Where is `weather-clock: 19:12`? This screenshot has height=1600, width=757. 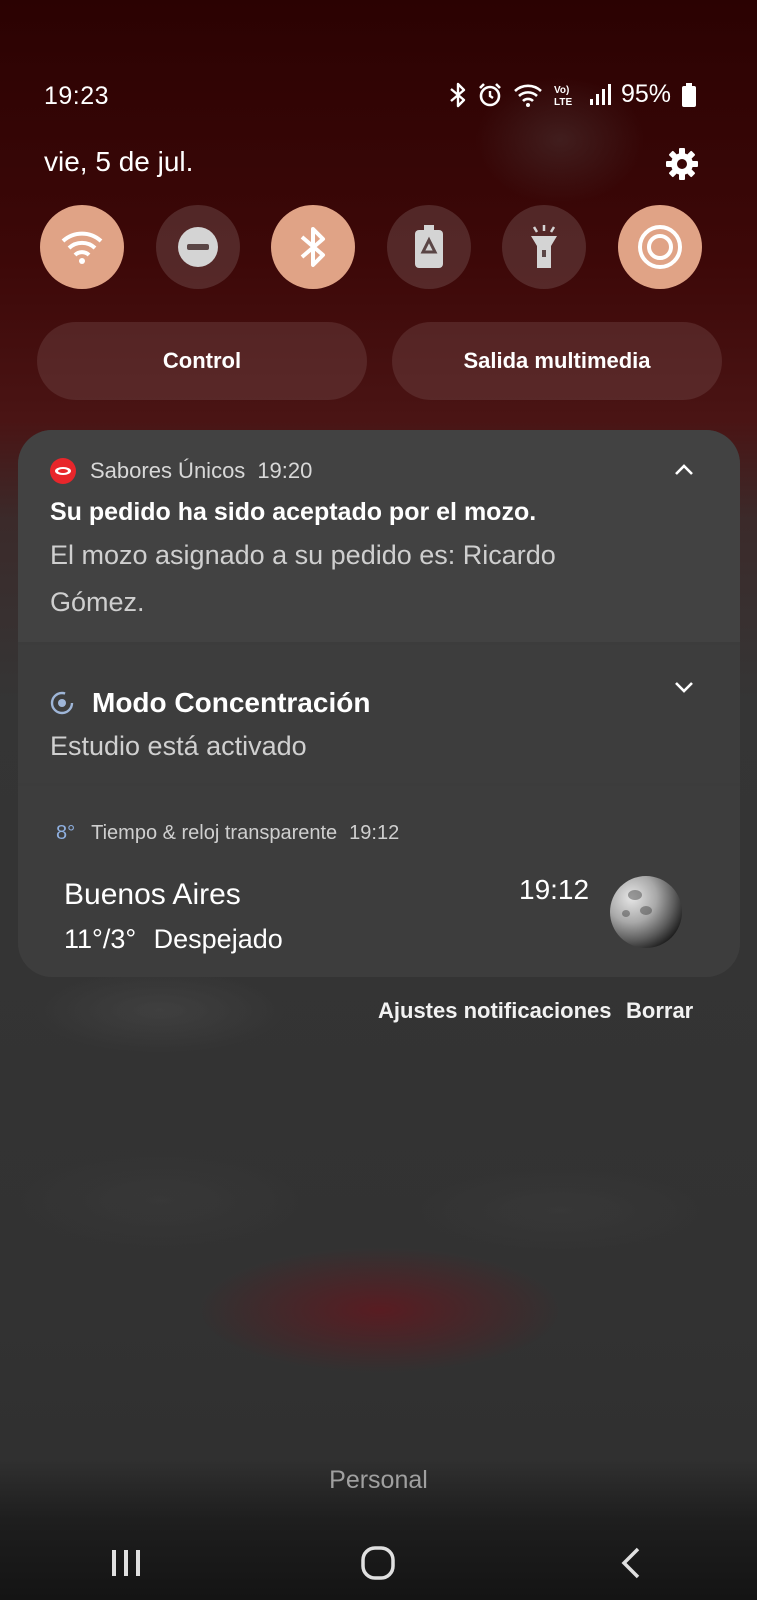 weather-clock: 19:12 is located at coordinates (554, 889).